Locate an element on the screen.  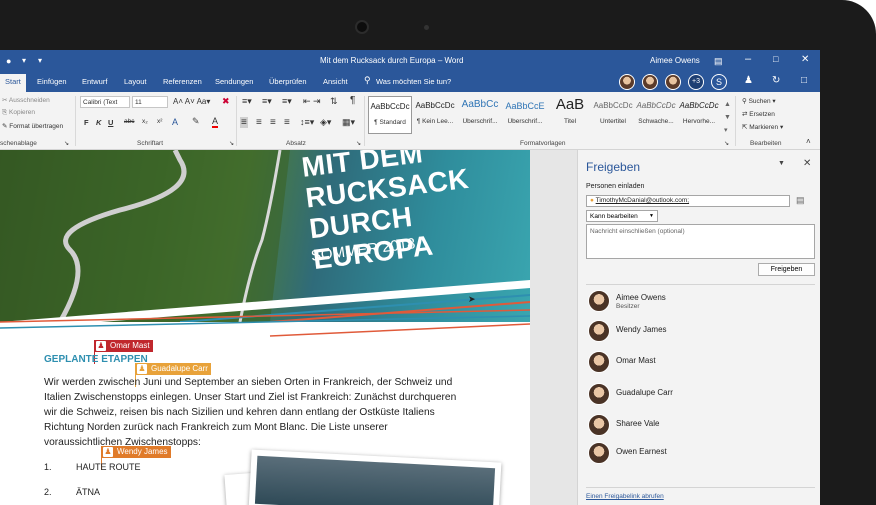
address-book-icon: ▤ is located at coordinates (800, 200).